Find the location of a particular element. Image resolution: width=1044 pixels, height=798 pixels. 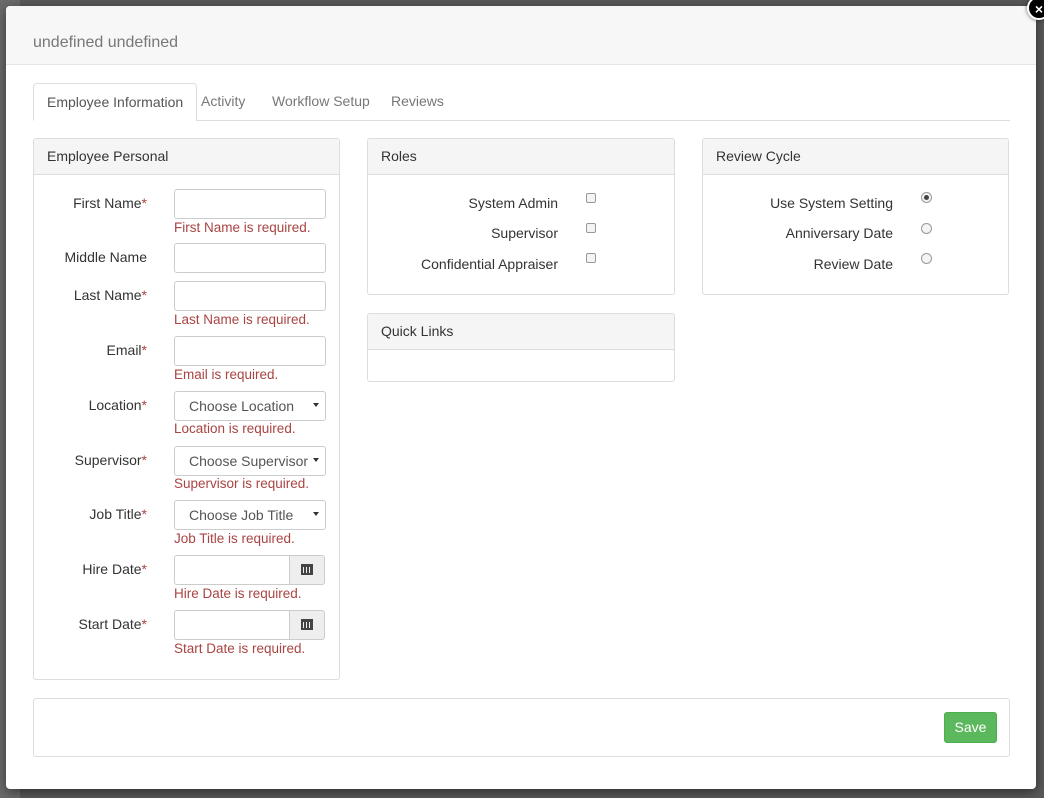

email-error: Email is required. is located at coordinates (226, 374).